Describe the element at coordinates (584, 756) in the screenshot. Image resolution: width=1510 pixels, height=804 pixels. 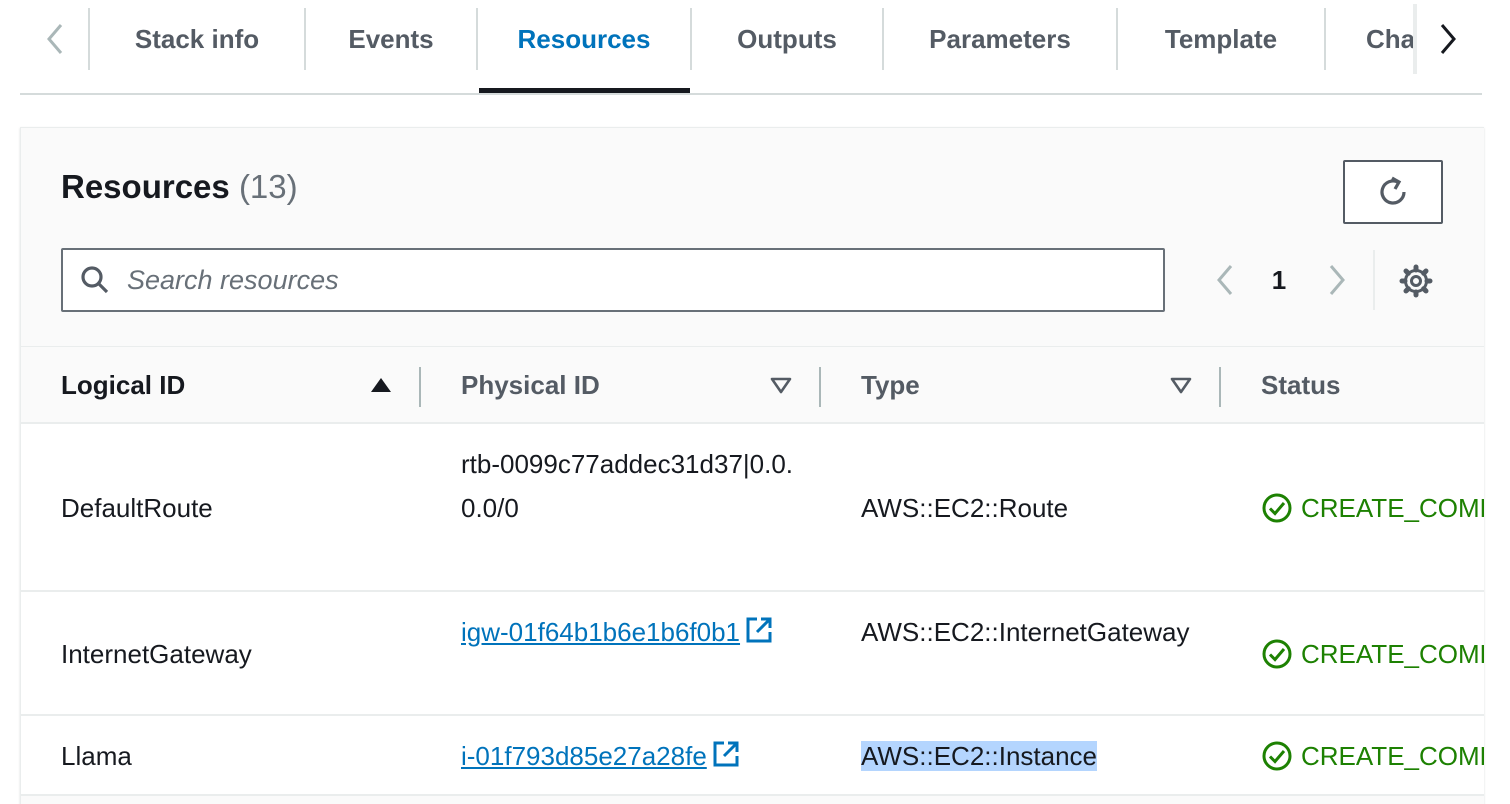
I see `physical-id-link: i-01f793d85e27a28fe` at that location.